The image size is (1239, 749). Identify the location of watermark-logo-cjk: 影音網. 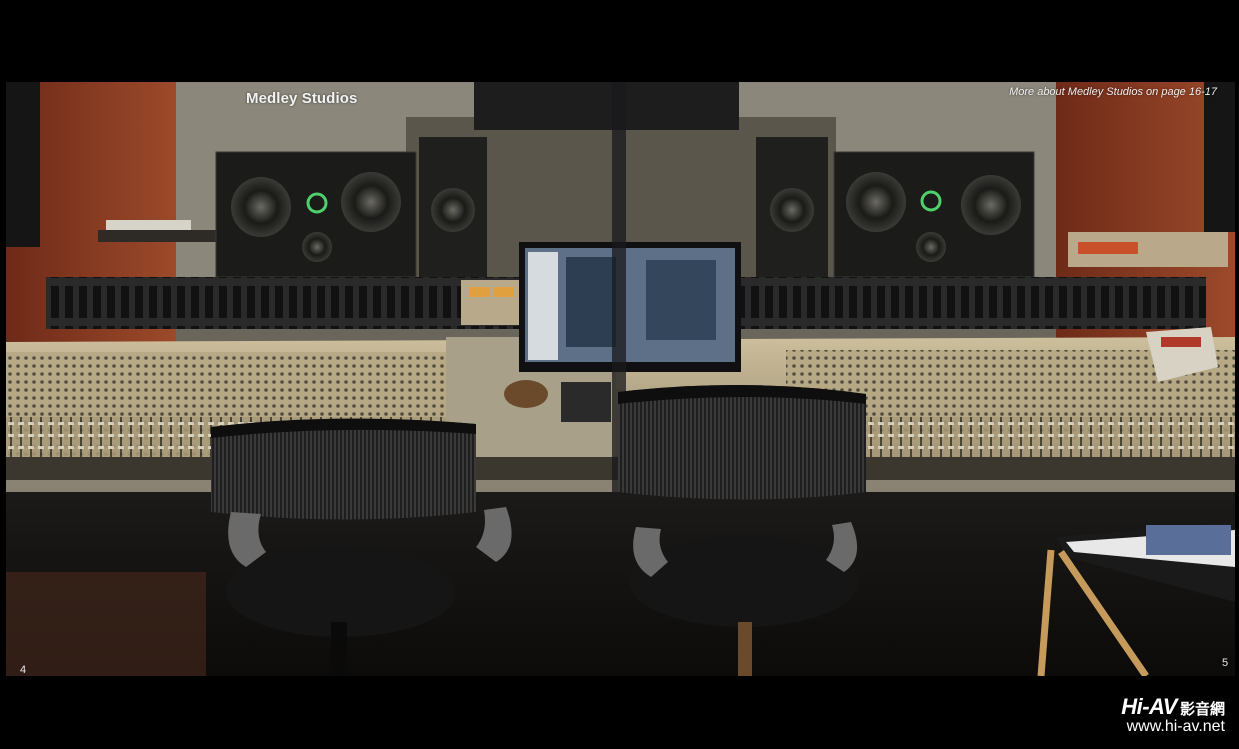
(1202, 709).